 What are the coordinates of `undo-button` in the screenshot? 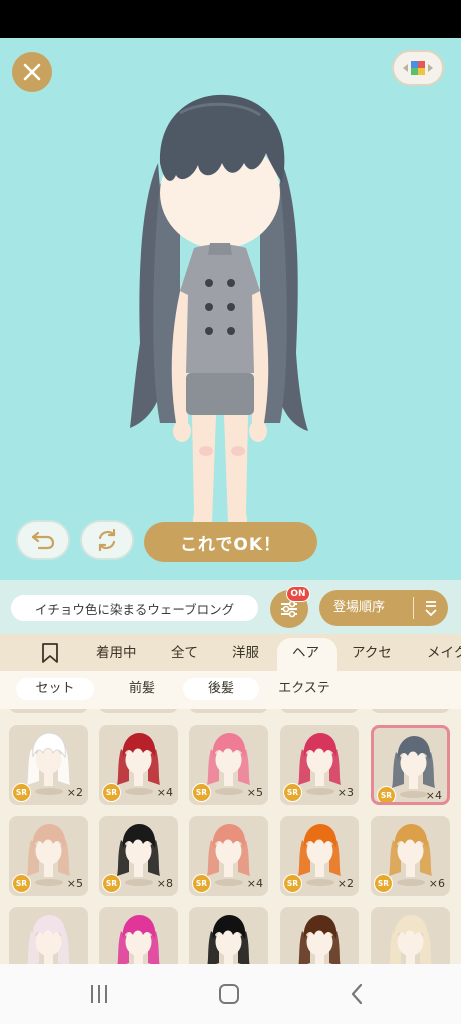 It's located at (43, 540).